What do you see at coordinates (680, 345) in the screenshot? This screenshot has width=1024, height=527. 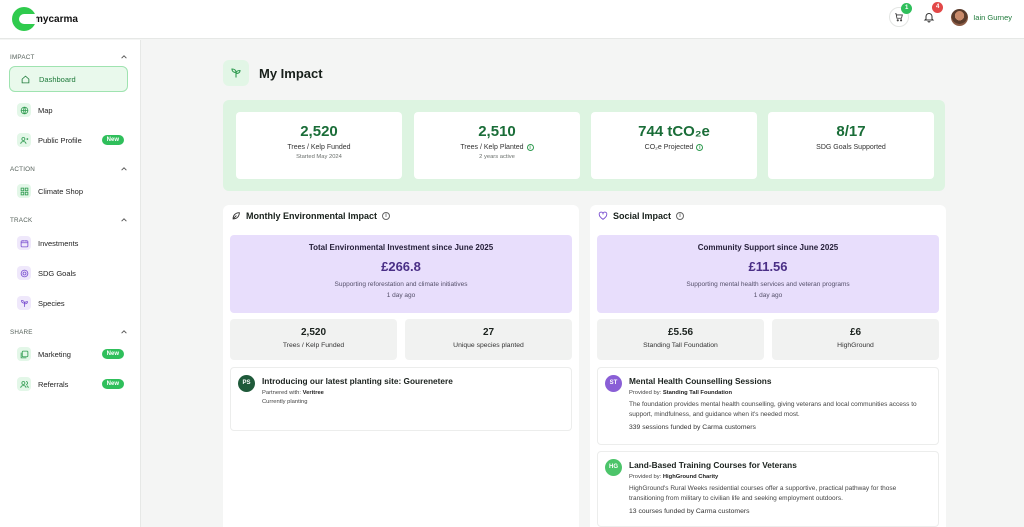 I see `mini-stat-label: Standing Tall Foundation` at bounding box center [680, 345].